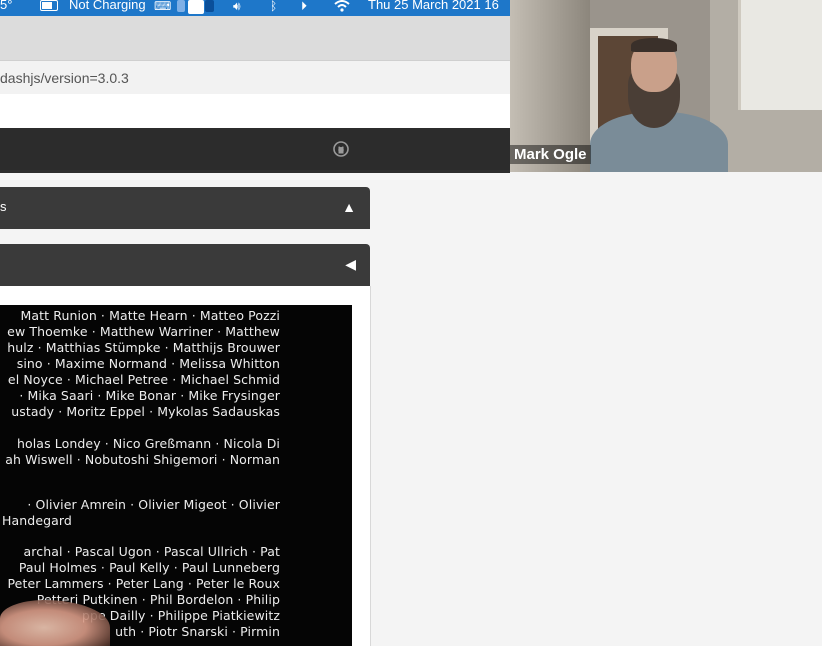  Describe the element at coordinates (780, 55) in the screenshot. I see `window` at that location.